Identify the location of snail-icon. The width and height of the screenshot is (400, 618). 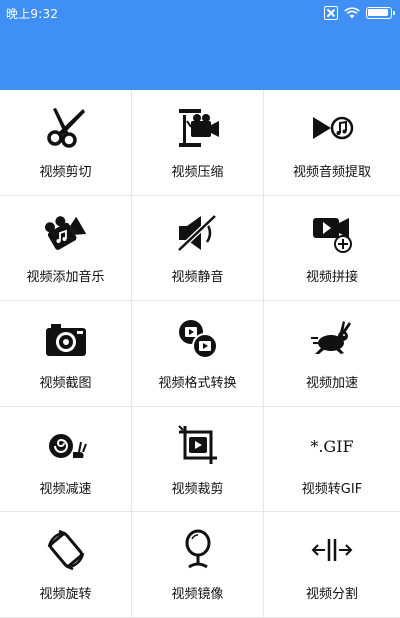
(66, 445).